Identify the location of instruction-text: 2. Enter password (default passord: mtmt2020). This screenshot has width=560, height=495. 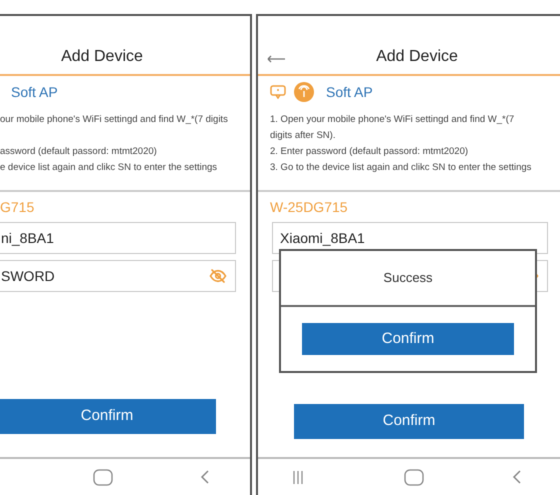
(370, 152).